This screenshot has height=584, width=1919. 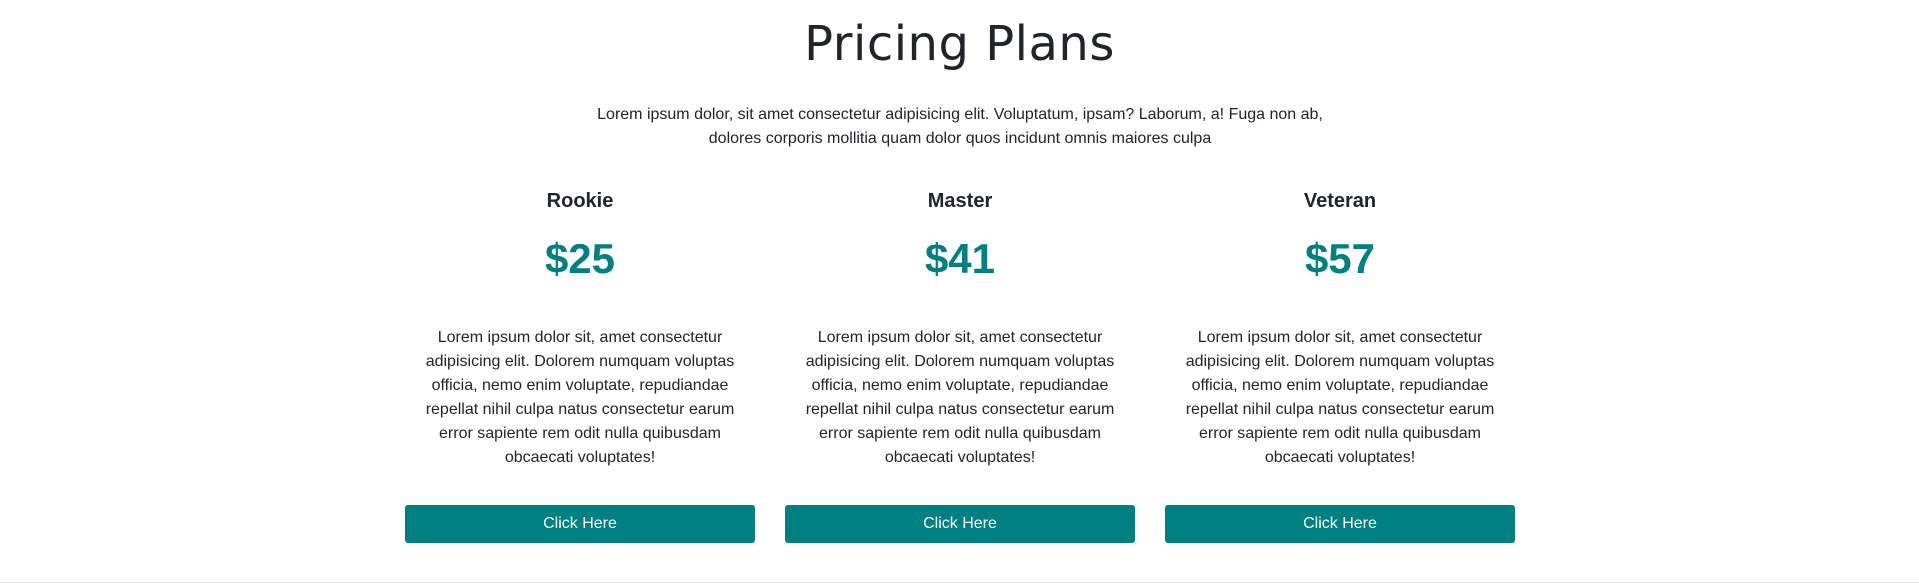 What do you see at coordinates (959, 44) in the screenshot?
I see `page-title: Pricing Plans` at bounding box center [959, 44].